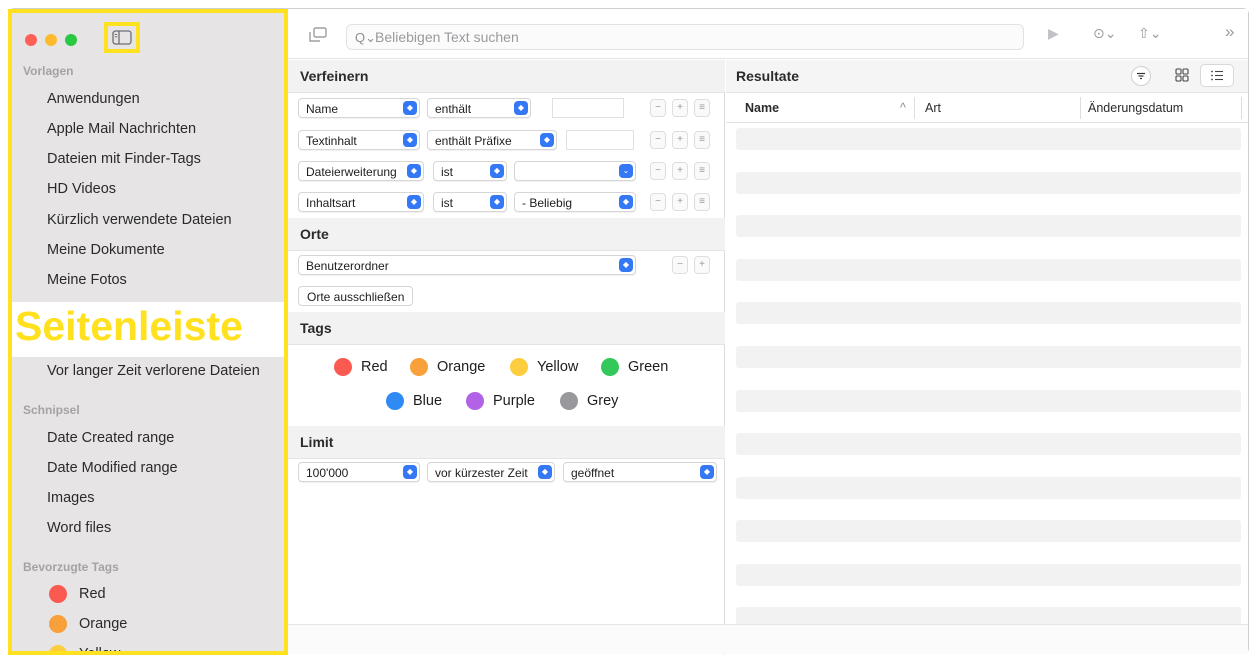 This screenshot has height=661, width=1257. Describe the element at coordinates (110, 438) in the screenshot. I see `sidebar-item-date-created: Date Created range` at that location.